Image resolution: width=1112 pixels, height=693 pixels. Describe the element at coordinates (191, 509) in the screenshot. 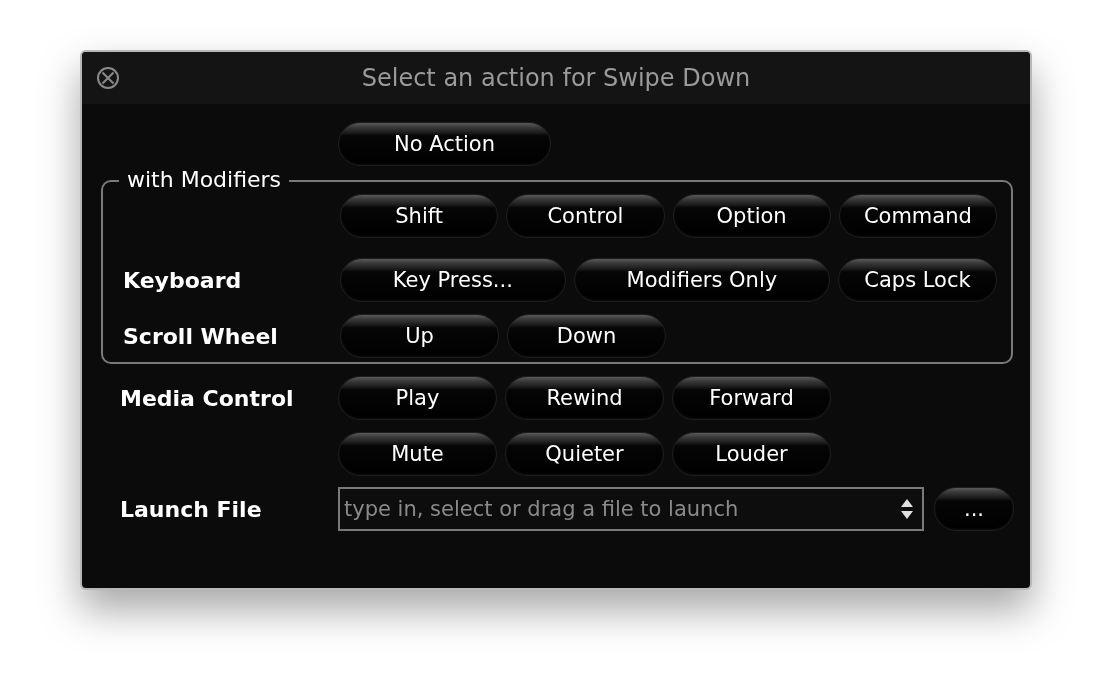

I see `row-label: Launch File` at that location.